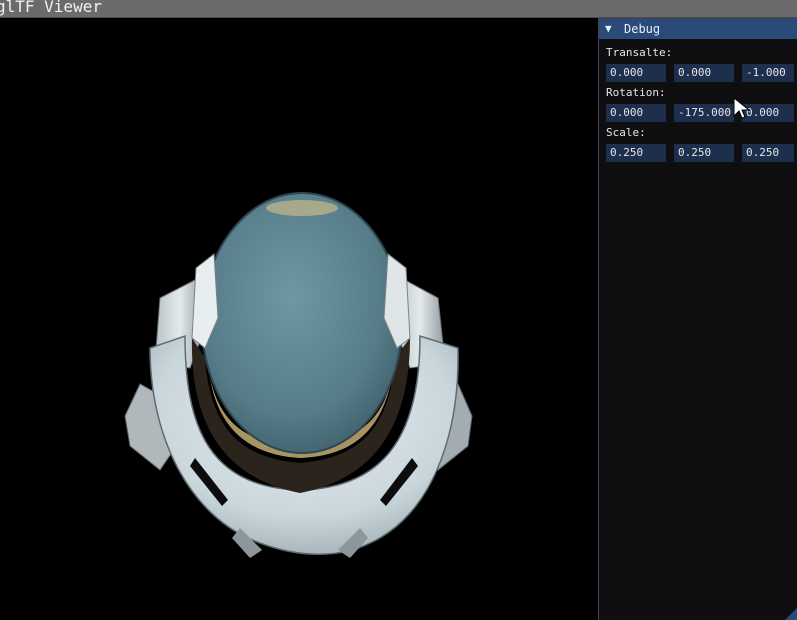 This screenshot has width=797, height=620. Describe the element at coordinates (791, 614) in the screenshot. I see `resize-grip-icon` at that location.